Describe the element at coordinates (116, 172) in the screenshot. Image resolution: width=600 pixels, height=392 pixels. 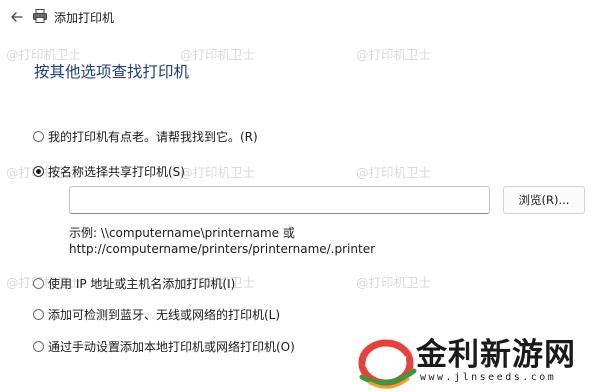
I see `option-label: 按名称选择共享打印机(S)` at that location.